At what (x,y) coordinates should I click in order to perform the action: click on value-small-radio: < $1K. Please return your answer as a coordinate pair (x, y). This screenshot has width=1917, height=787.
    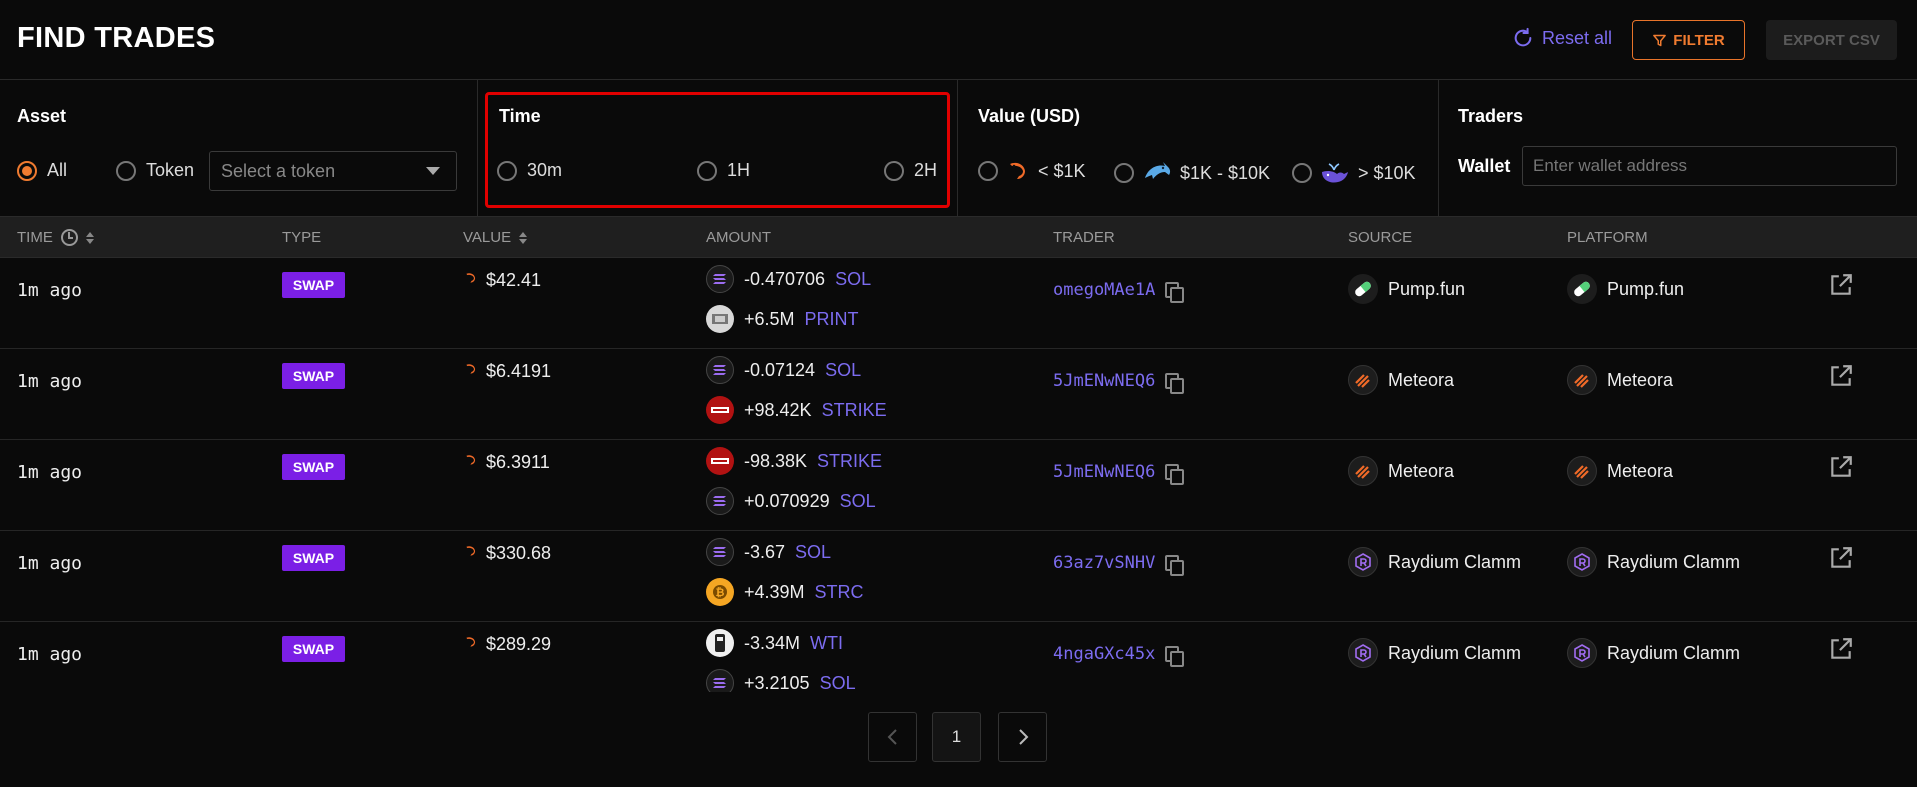
    Looking at the image, I should click on (1032, 171).